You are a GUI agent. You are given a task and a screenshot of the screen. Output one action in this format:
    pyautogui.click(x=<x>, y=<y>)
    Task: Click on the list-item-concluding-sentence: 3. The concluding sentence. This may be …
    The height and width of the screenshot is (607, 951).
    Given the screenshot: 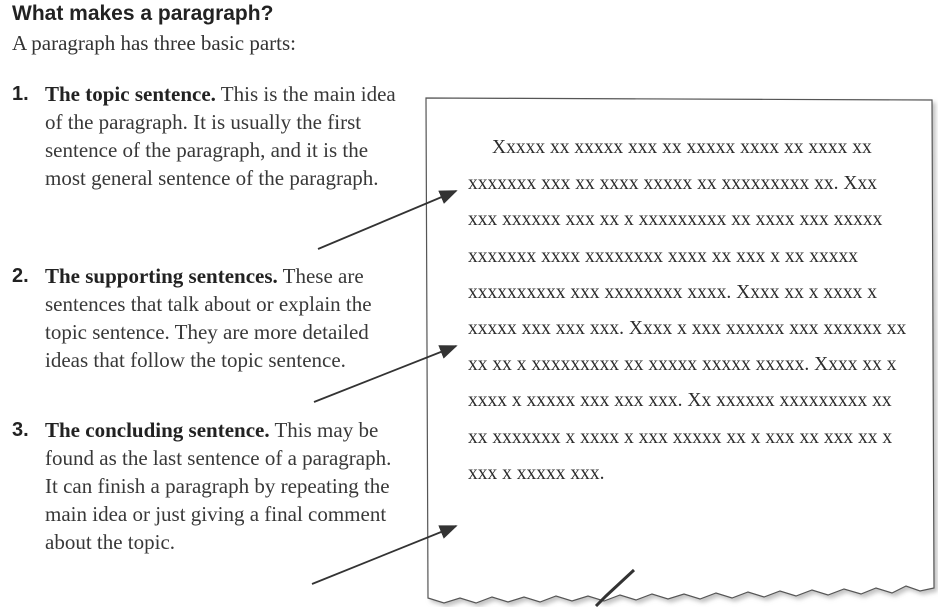 What is the action you would take?
    pyautogui.click(x=207, y=486)
    